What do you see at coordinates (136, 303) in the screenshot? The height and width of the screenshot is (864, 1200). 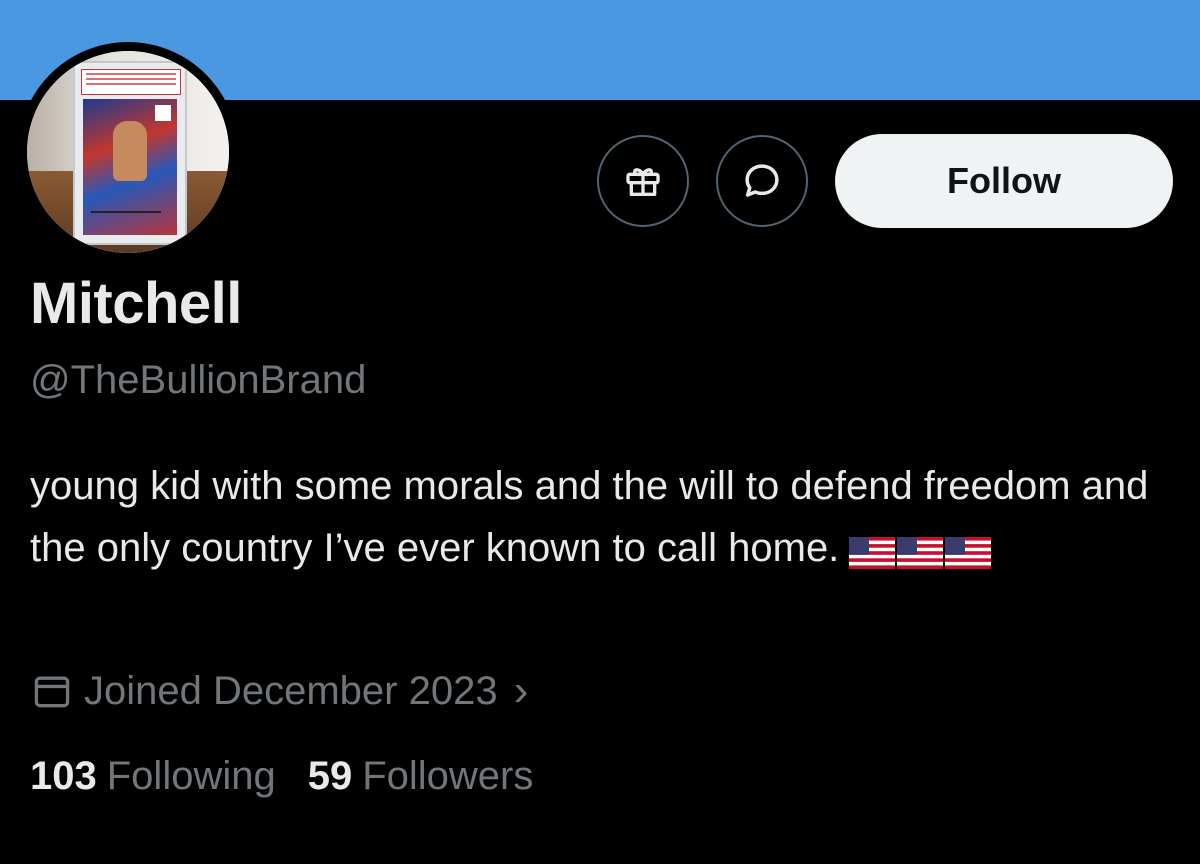 I see `display-name: Mitchell` at bounding box center [136, 303].